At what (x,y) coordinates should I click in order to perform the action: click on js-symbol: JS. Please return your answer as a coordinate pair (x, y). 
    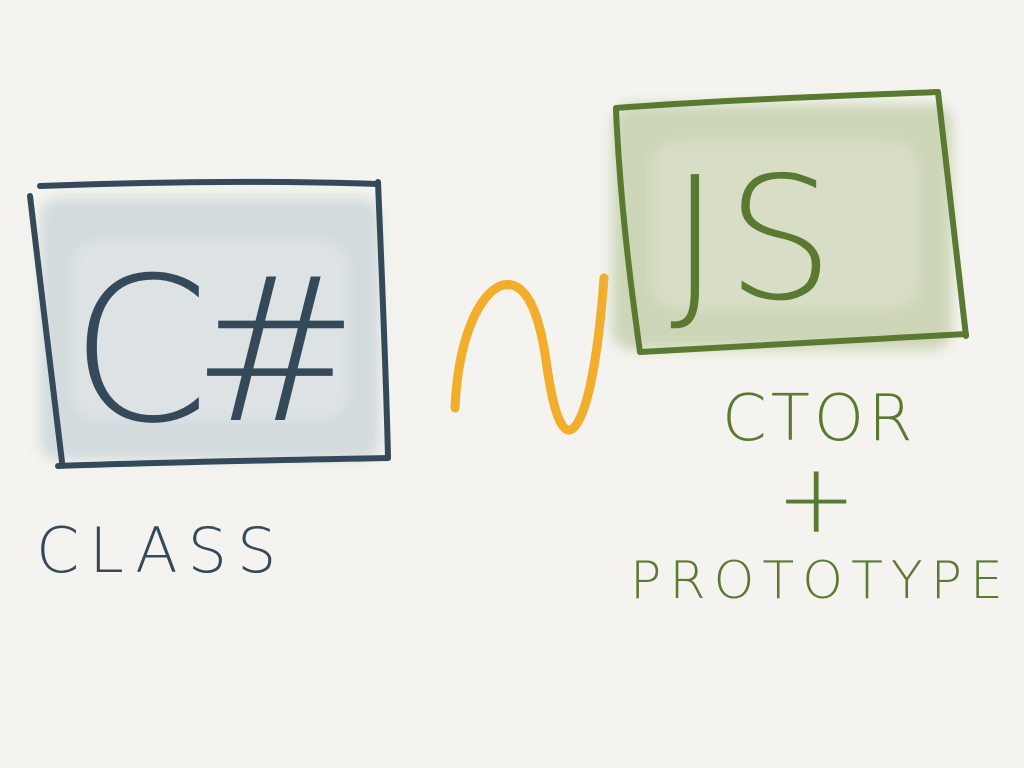
    Looking at the image, I should click on (755, 240).